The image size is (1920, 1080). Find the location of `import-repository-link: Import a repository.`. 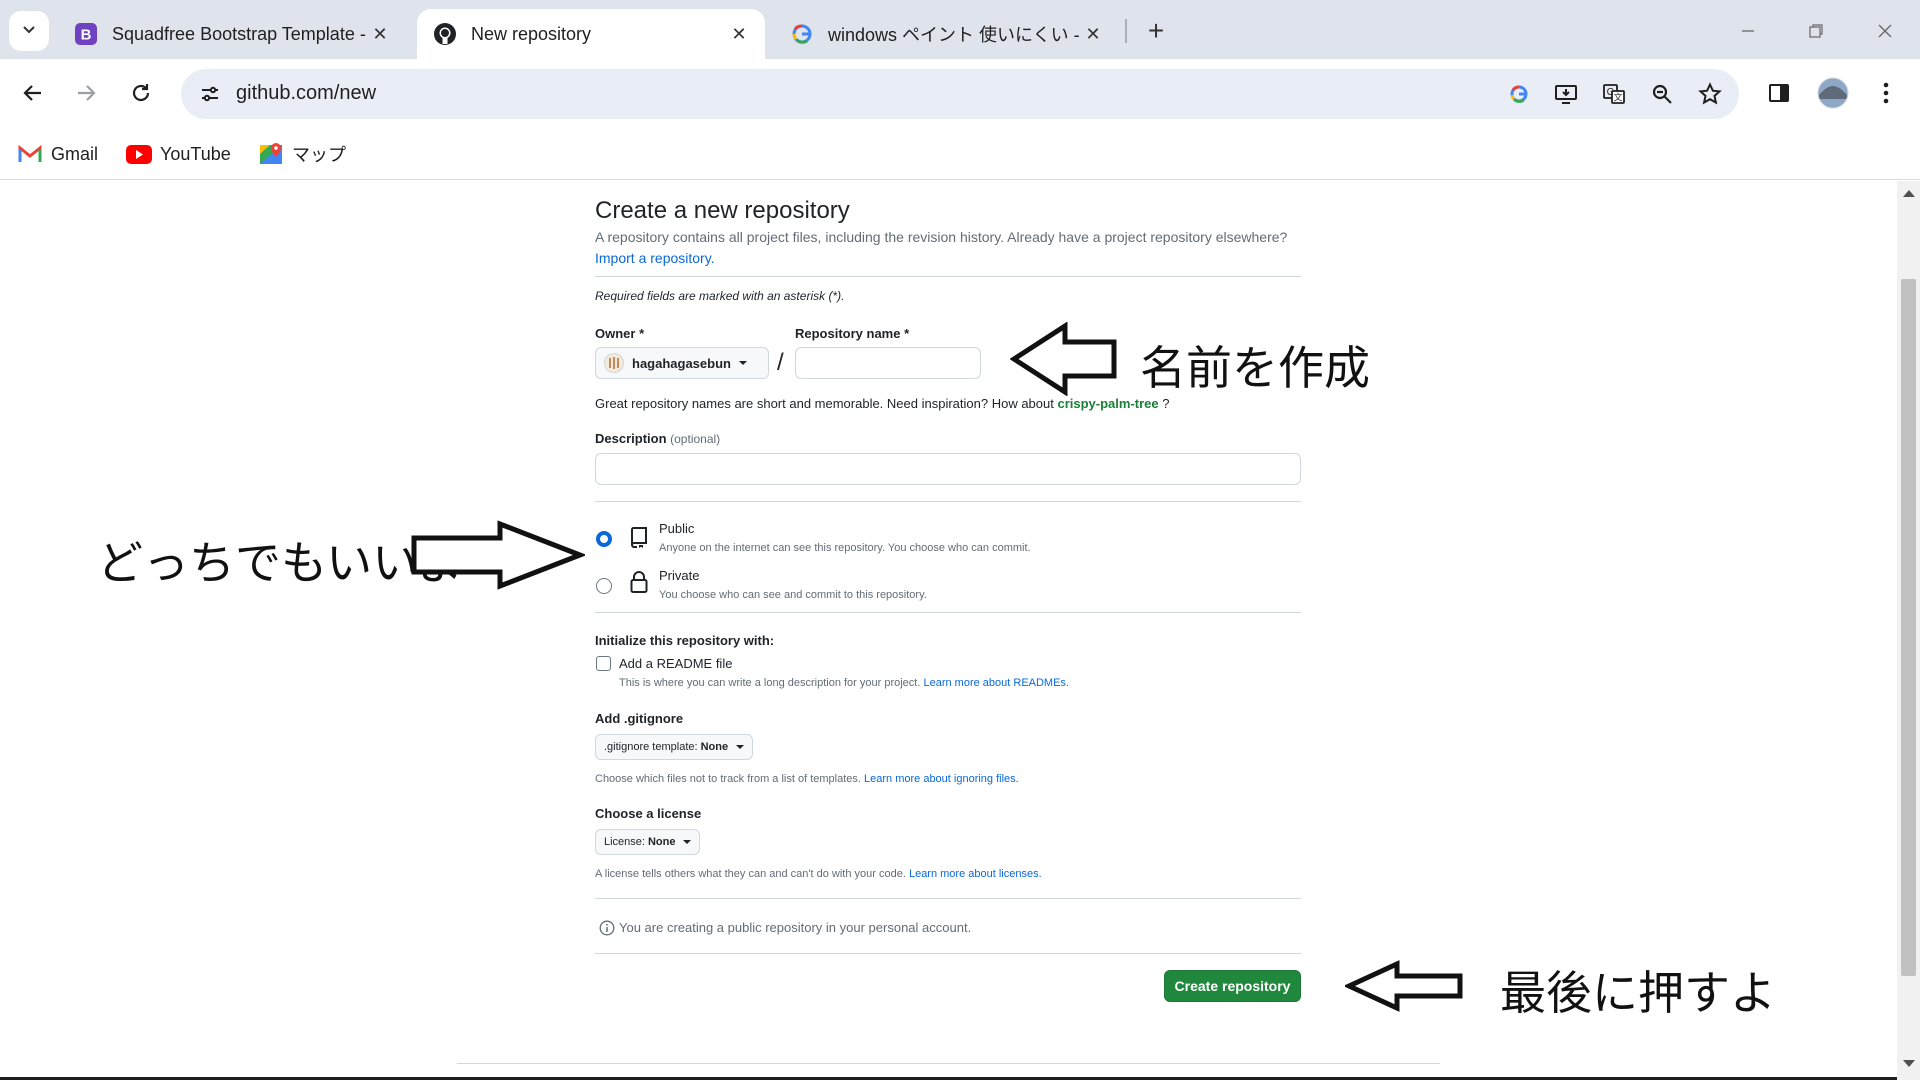

import-repository-link: Import a repository. is located at coordinates (655, 258).